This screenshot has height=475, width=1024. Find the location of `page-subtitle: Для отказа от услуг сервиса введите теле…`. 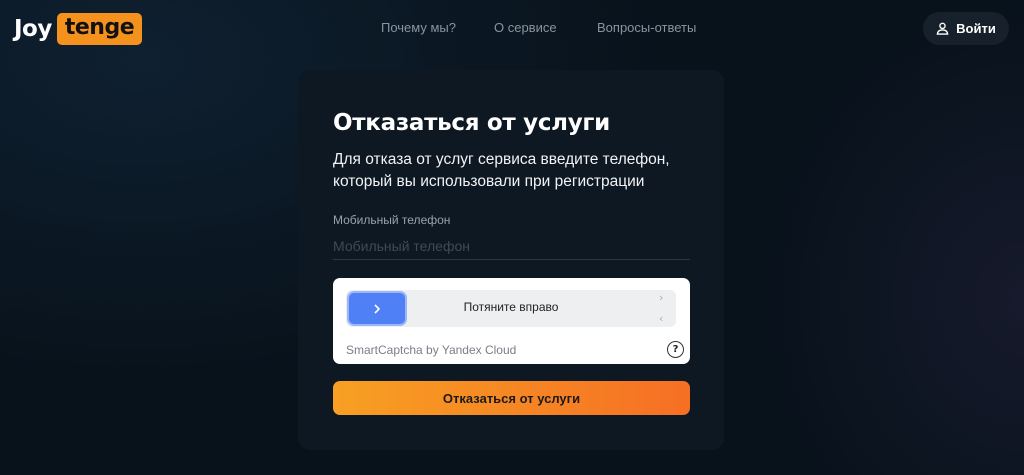

page-subtitle: Для отказа от услуг сервиса введите теле… is located at coordinates (501, 170).